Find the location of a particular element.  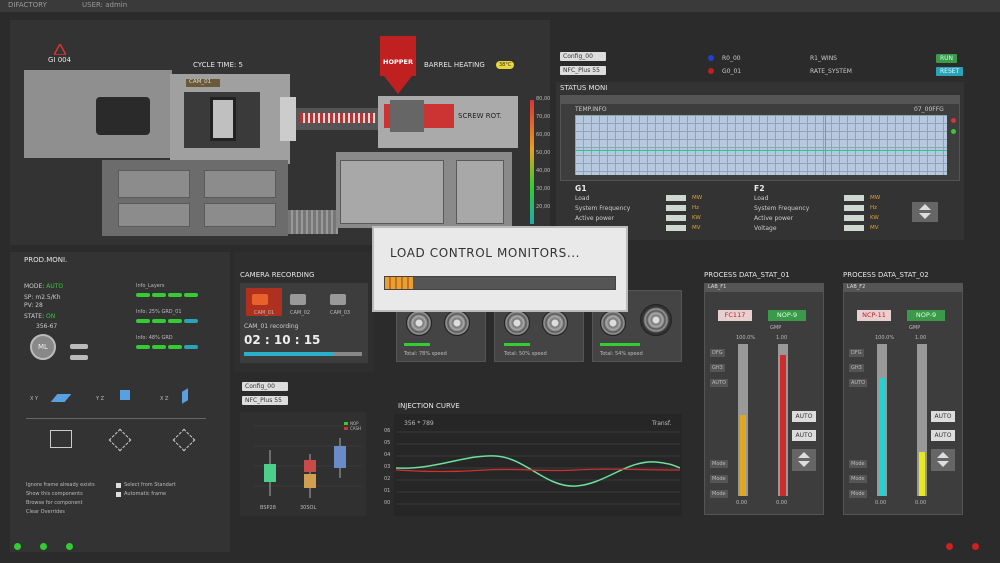

user-label: USER: admin is located at coordinates (105, 5).